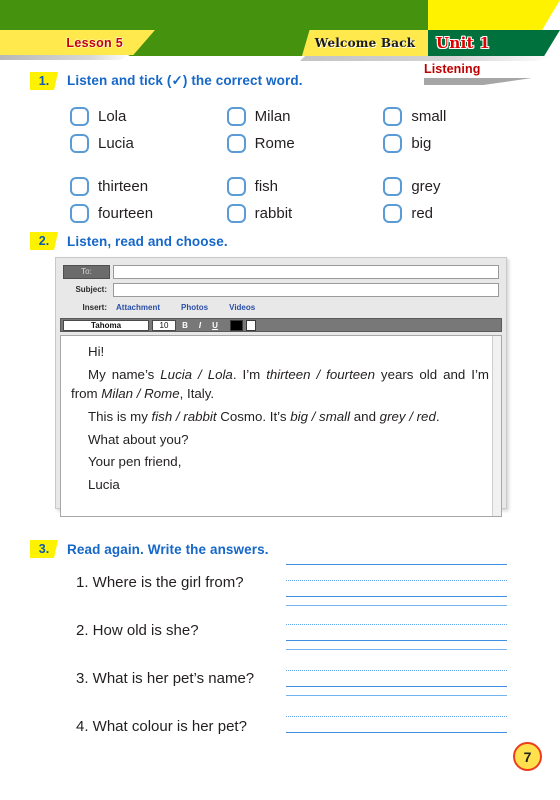 This screenshot has width=560, height=800. What do you see at coordinates (185, 325) in the screenshot?
I see `bold-button: B` at bounding box center [185, 325].